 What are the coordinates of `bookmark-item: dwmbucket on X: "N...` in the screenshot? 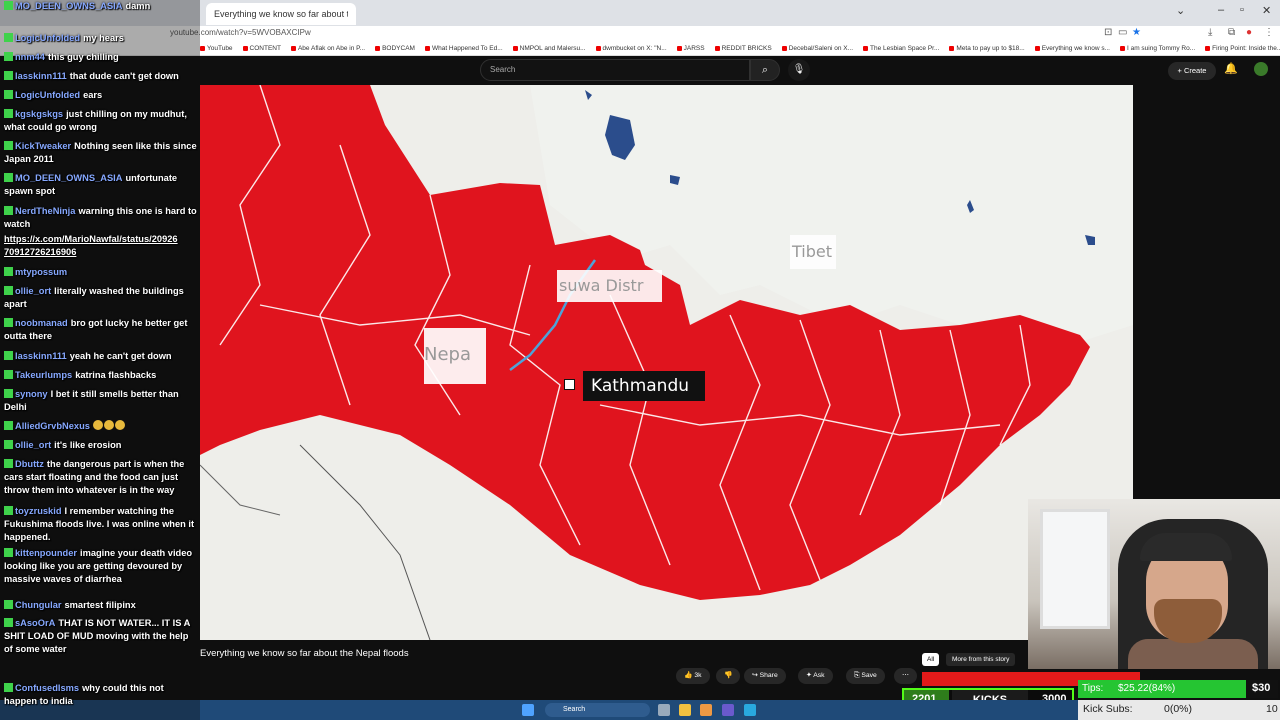 It's located at (631, 48).